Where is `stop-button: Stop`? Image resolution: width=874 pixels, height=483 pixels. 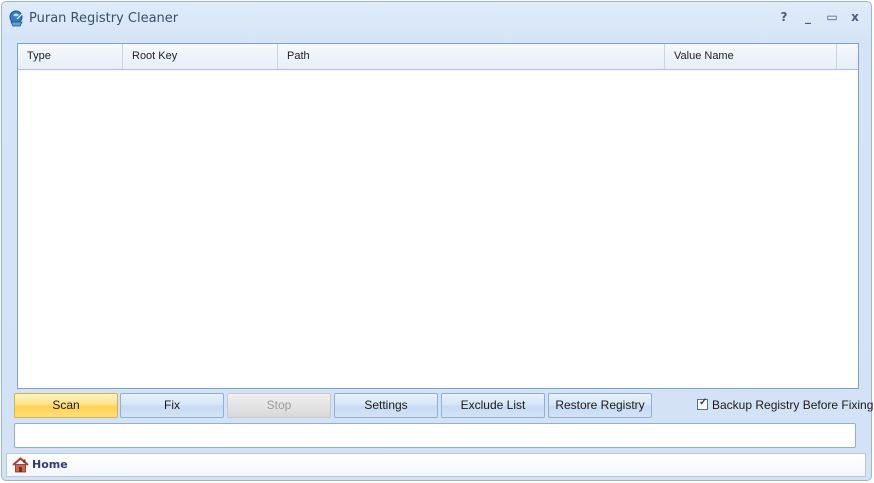 stop-button: Stop is located at coordinates (279, 405).